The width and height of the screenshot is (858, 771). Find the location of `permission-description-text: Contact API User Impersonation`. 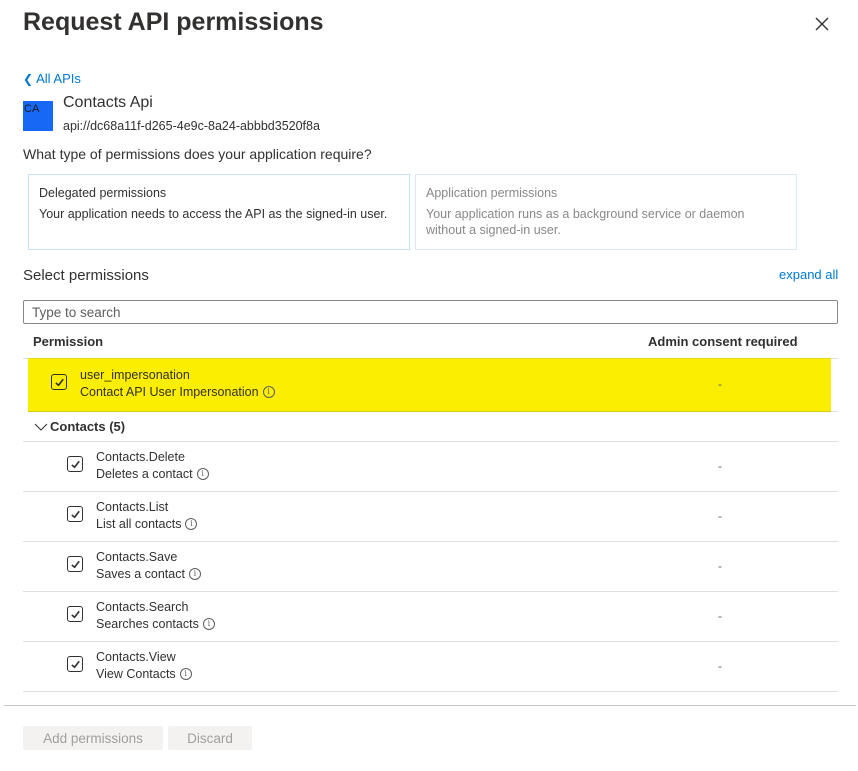

permission-description-text: Contact API User Impersonation is located at coordinates (169, 392).